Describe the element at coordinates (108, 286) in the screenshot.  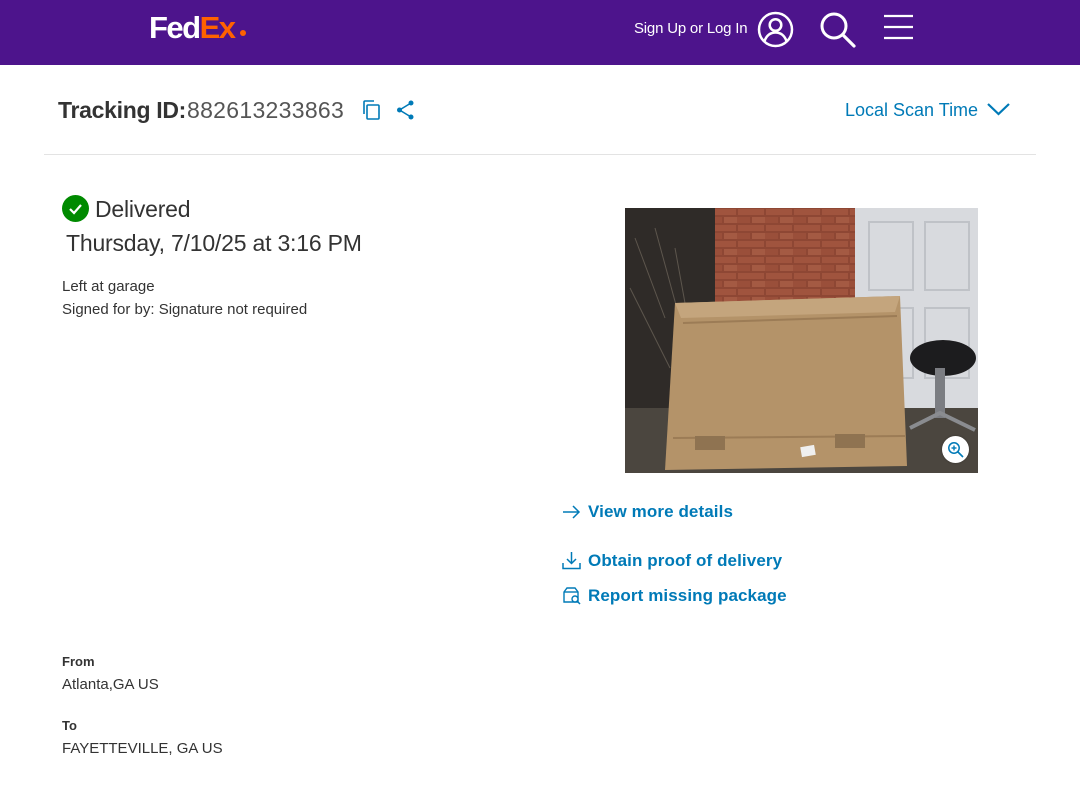
I see `delivery-location-note: Left at garage` at that location.